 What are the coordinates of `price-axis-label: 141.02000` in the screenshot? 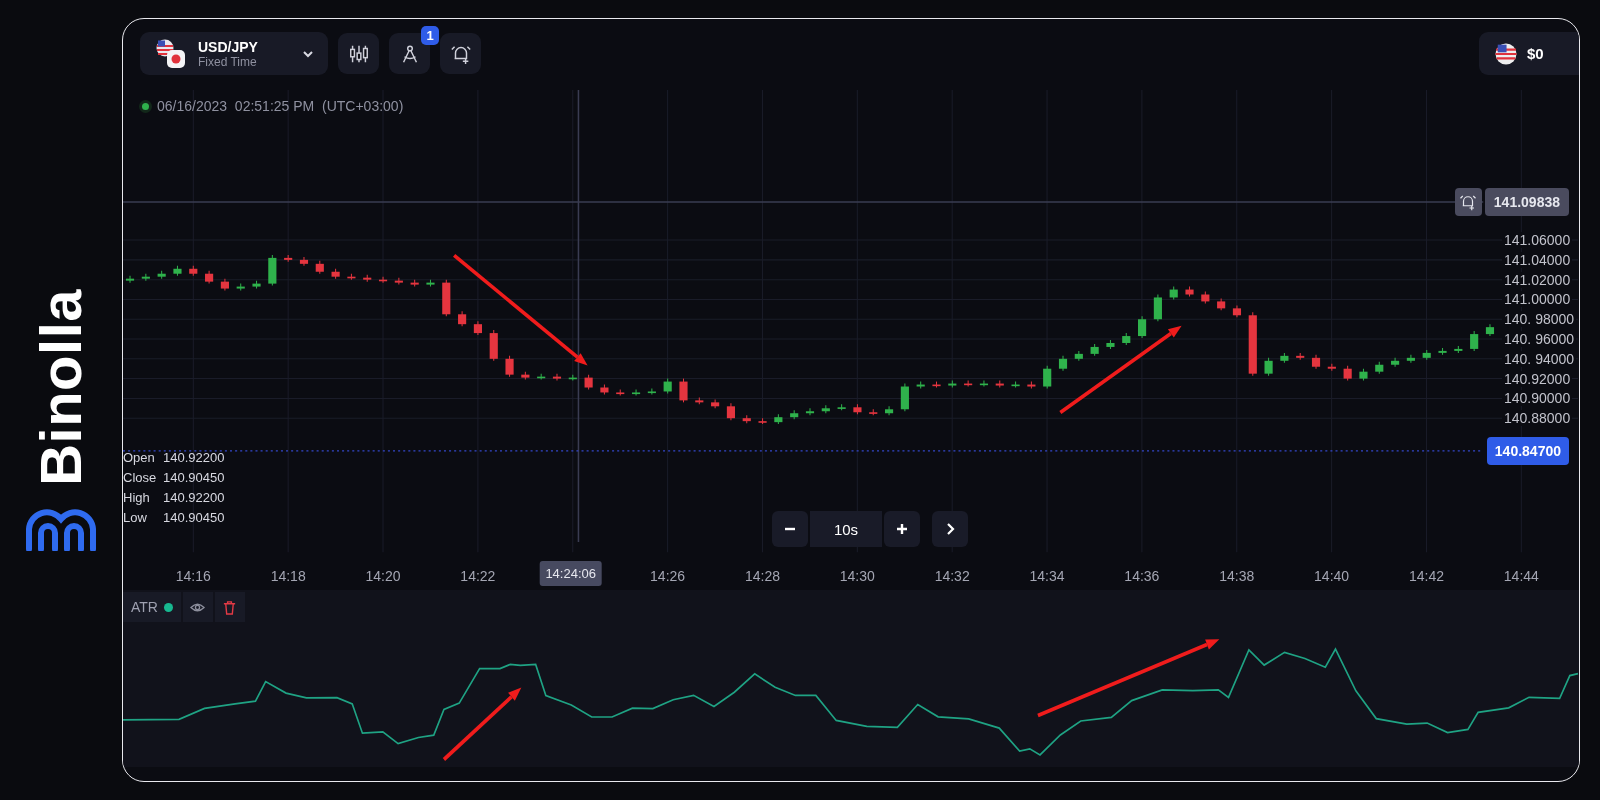 It's located at (1537, 279).